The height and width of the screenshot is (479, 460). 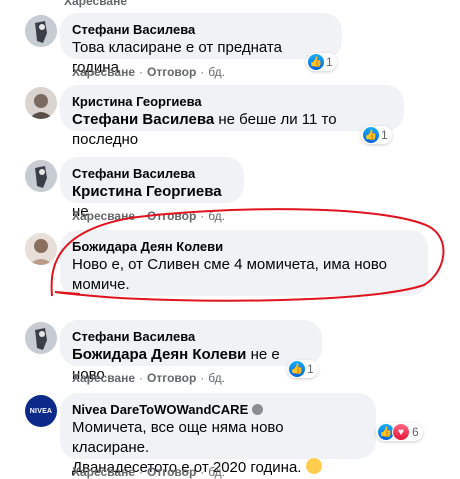 I want to click on comment-author: Nivea DareToWOWandCARE, so click(x=160, y=409).